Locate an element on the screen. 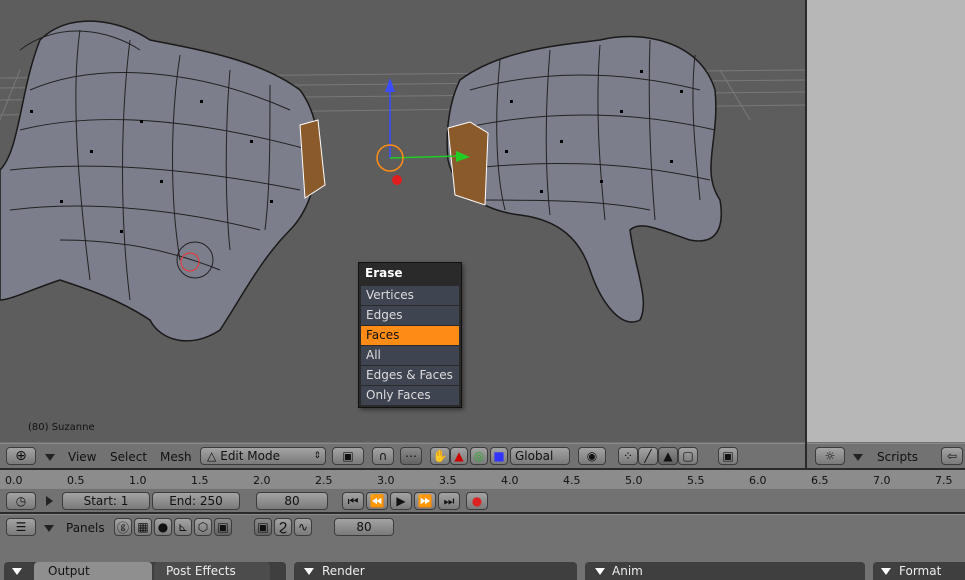 The width and height of the screenshot is (965, 580). target-icon: ◉ is located at coordinates (592, 456).